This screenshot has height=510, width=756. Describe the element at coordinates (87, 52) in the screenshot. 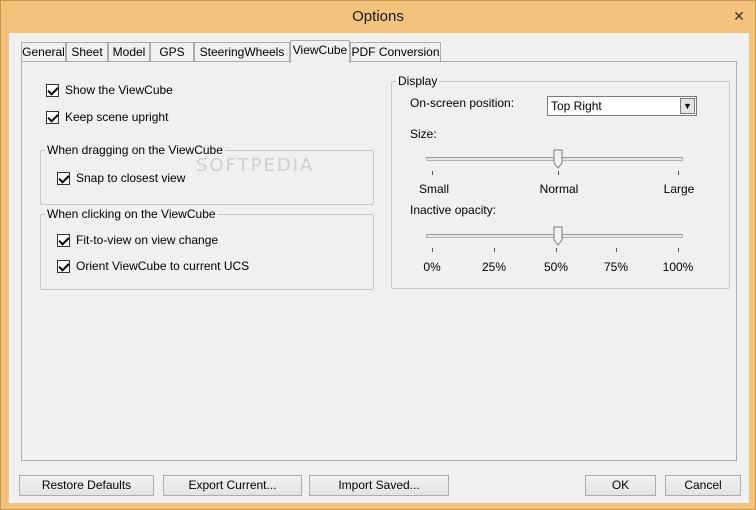

I see `tab-sheet: Sheet` at that location.